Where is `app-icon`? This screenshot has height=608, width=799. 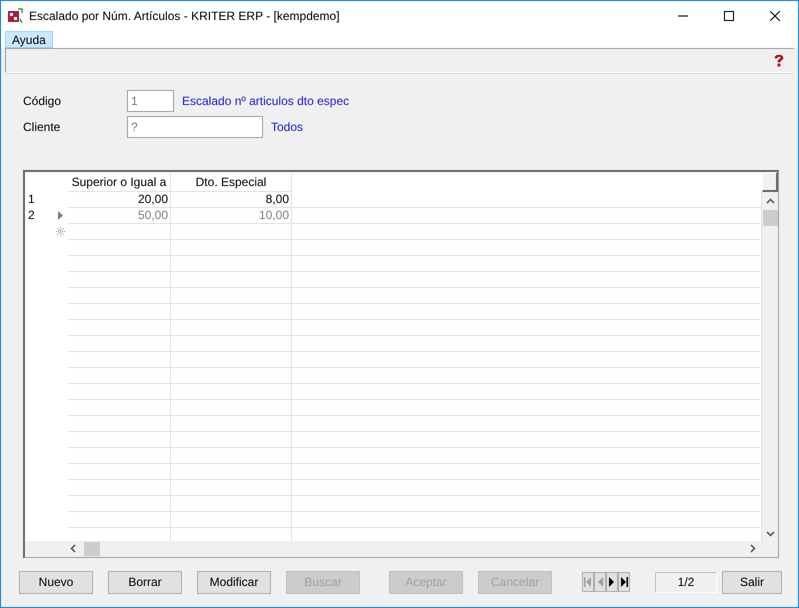 app-icon is located at coordinates (15, 16).